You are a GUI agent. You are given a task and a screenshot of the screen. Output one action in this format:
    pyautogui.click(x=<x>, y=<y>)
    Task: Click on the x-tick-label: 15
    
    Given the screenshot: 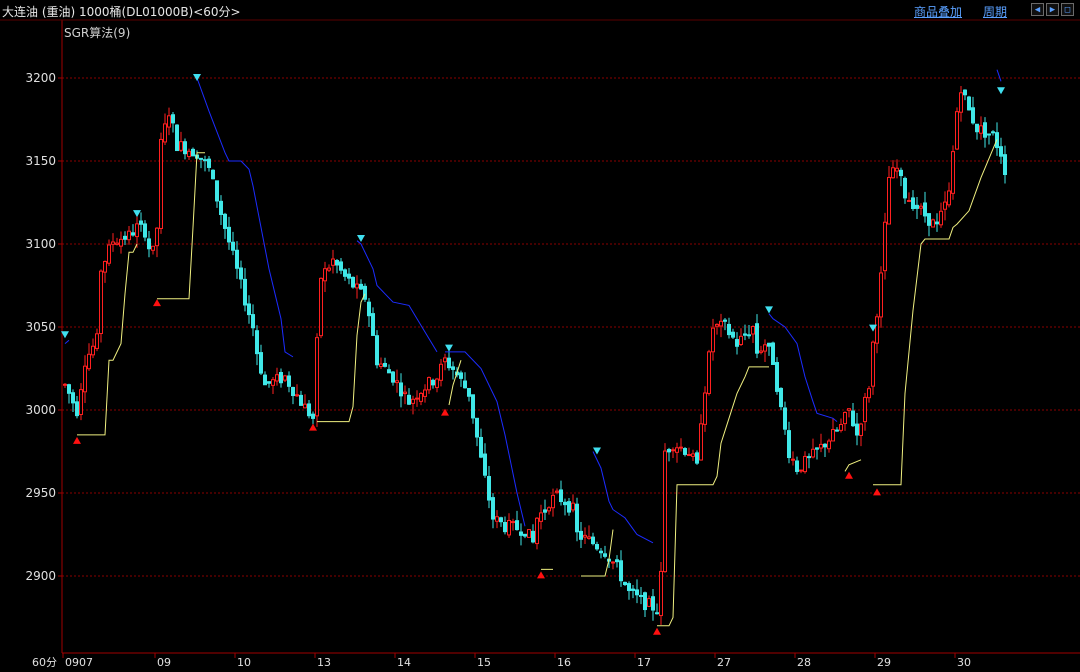 What is the action you would take?
    pyautogui.click(x=484, y=662)
    